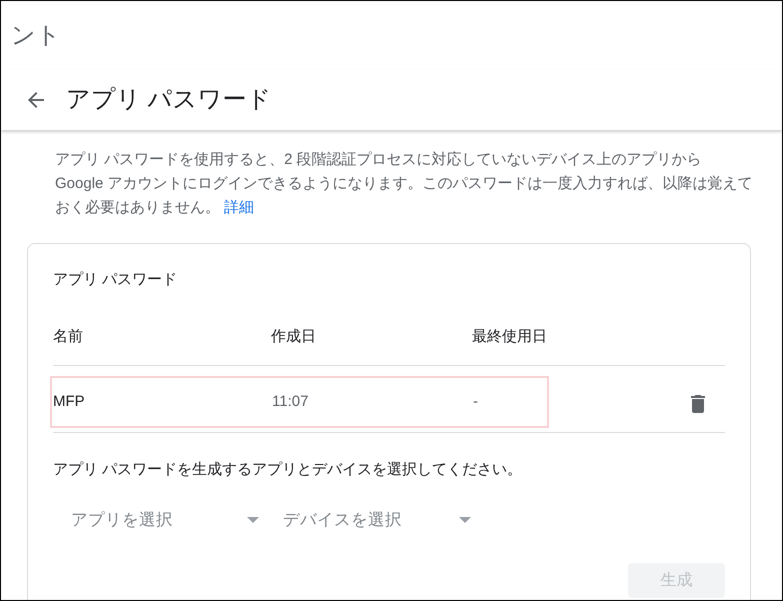  What do you see at coordinates (69, 402) in the screenshot?
I see `table-cell-text: MFP` at bounding box center [69, 402].